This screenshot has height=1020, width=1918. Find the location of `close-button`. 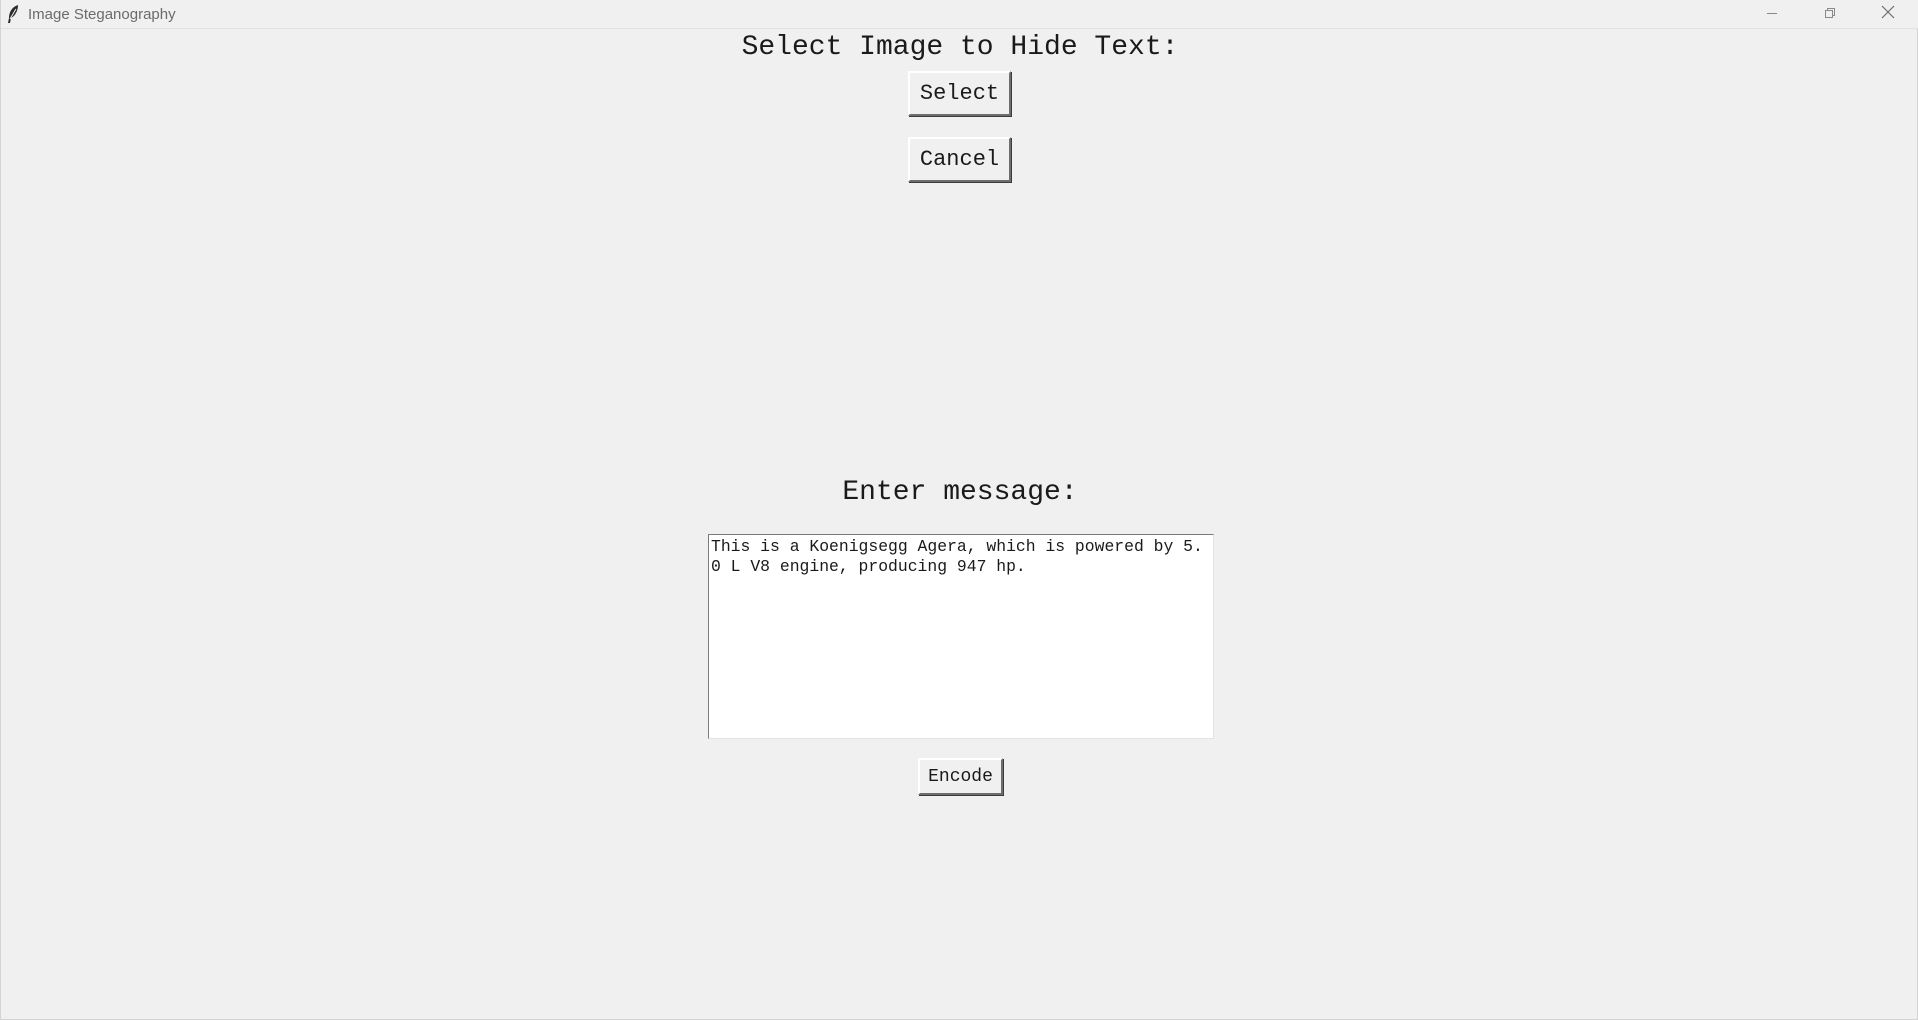

close-button is located at coordinates (1888, 14).